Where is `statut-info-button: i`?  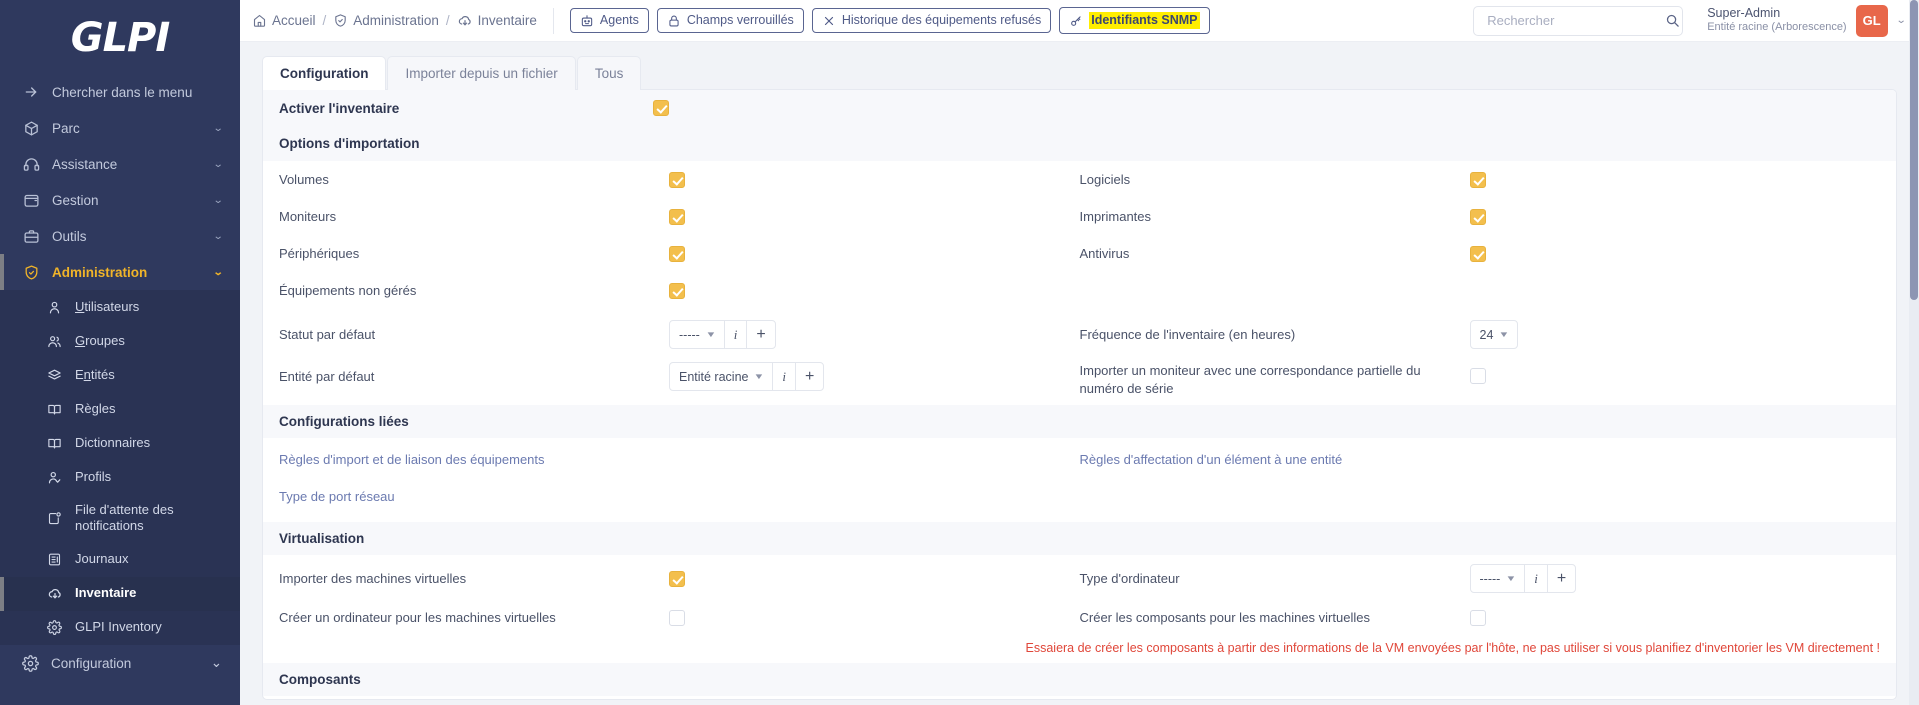 statut-info-button: i is located at coordinates (735, 334).